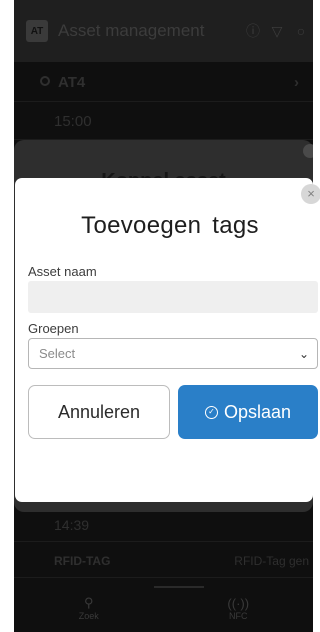 Image resolution: width=320 pixels, height=632 pixels. What do you see at coordinates (173, 297) in the screenshot?
I see `asset-name-input` at bounding box center [173, 297].